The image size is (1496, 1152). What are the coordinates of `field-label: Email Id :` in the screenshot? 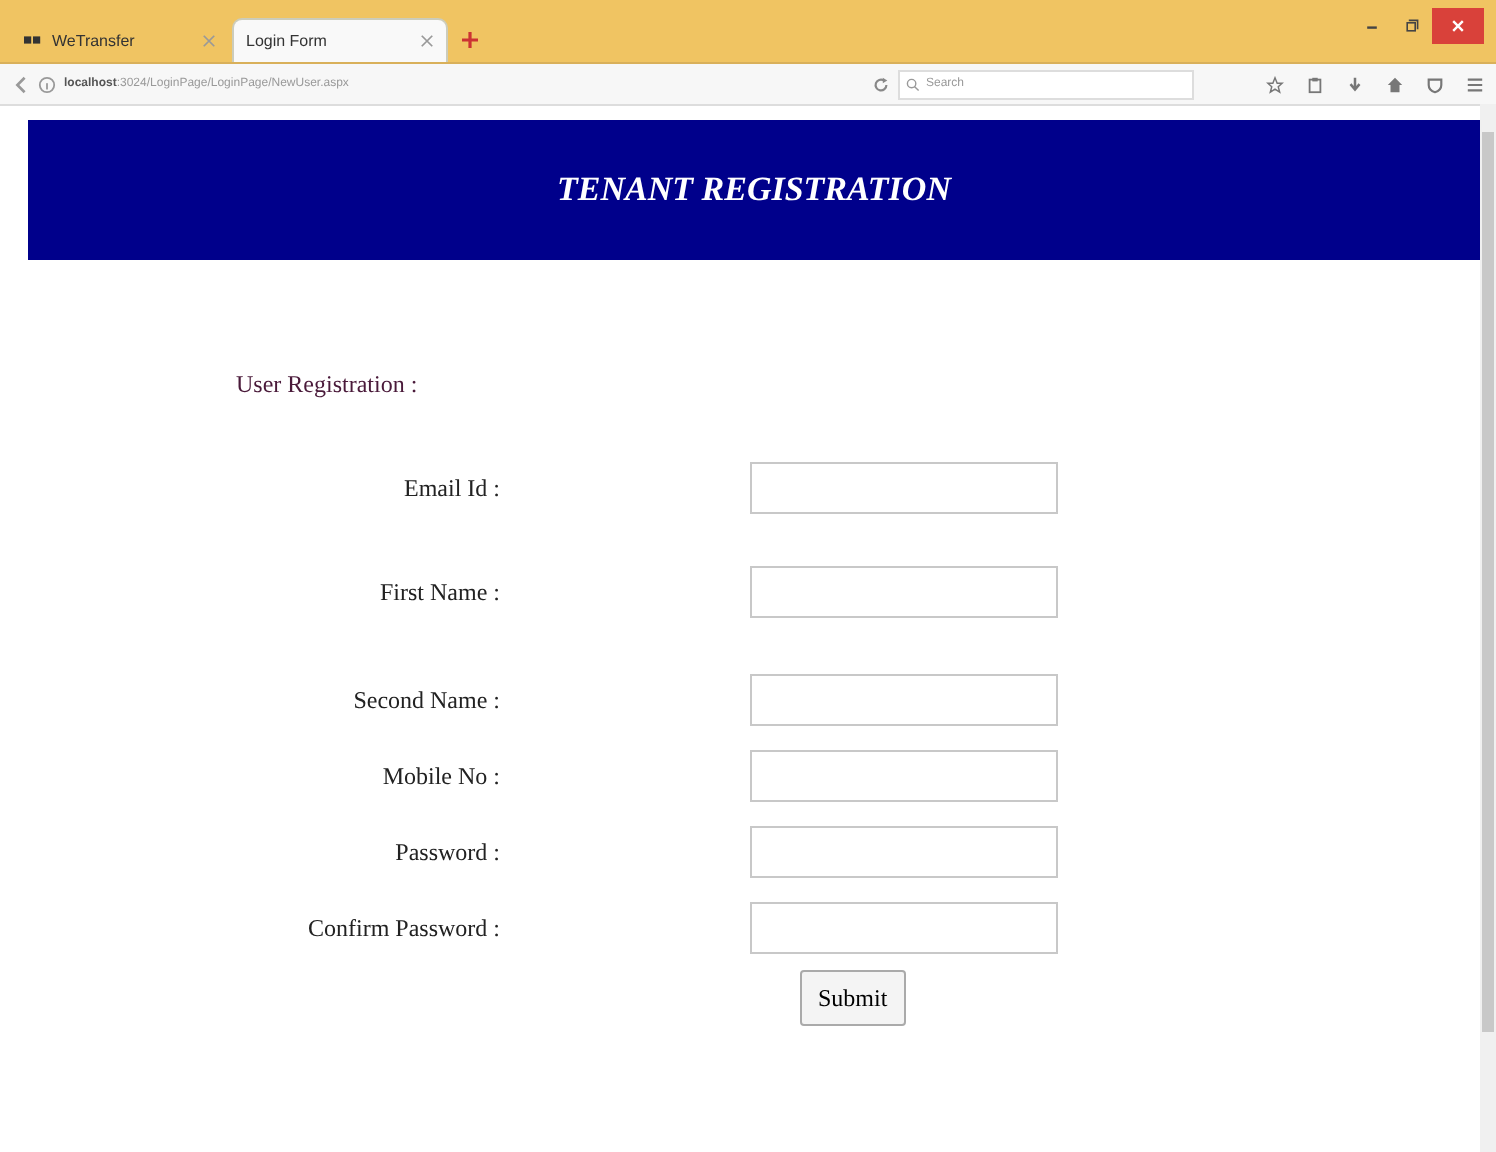 It's located at (451, 488).